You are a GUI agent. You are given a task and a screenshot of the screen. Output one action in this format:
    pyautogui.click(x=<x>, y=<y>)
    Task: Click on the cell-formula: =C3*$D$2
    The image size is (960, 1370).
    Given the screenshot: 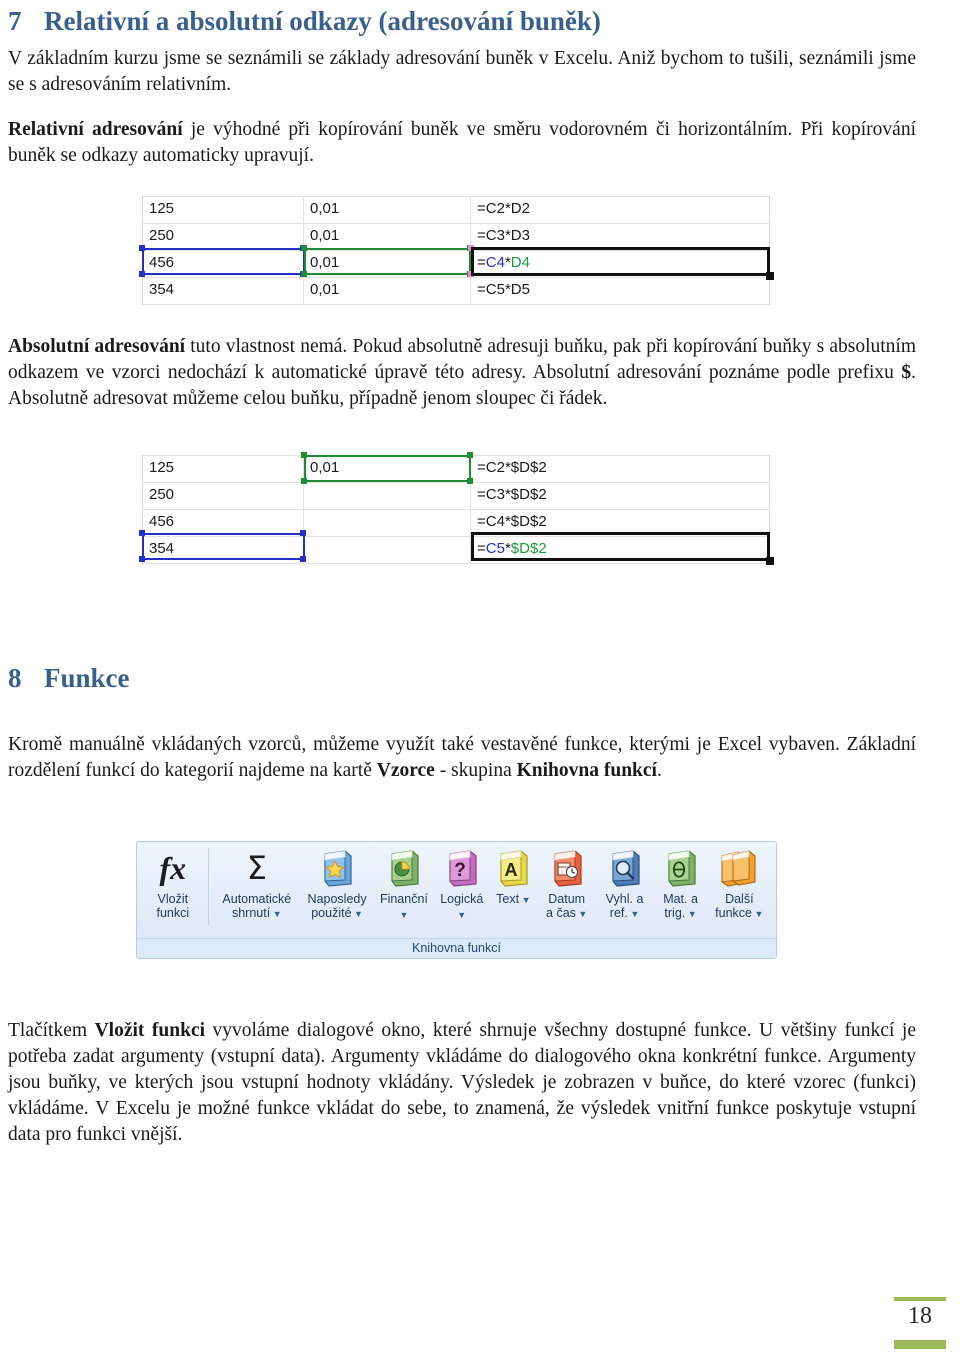 What is the action you would take?
    pyautogui.click(x=619, y=496)
    